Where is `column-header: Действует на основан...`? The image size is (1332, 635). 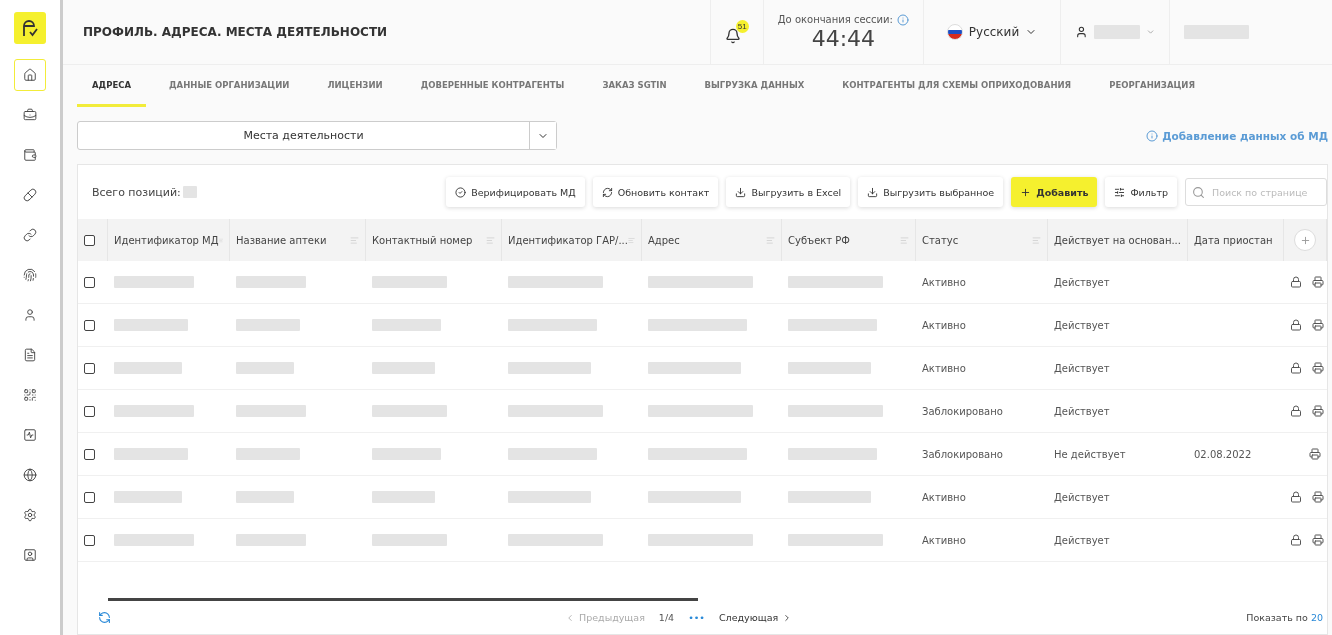
column-header: Действует на основан... is located at coordinates (1117, 240).